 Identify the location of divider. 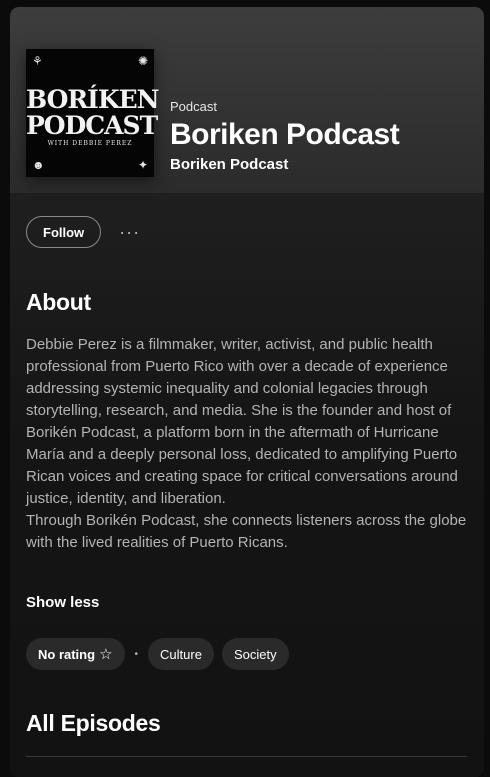
(246, 756).